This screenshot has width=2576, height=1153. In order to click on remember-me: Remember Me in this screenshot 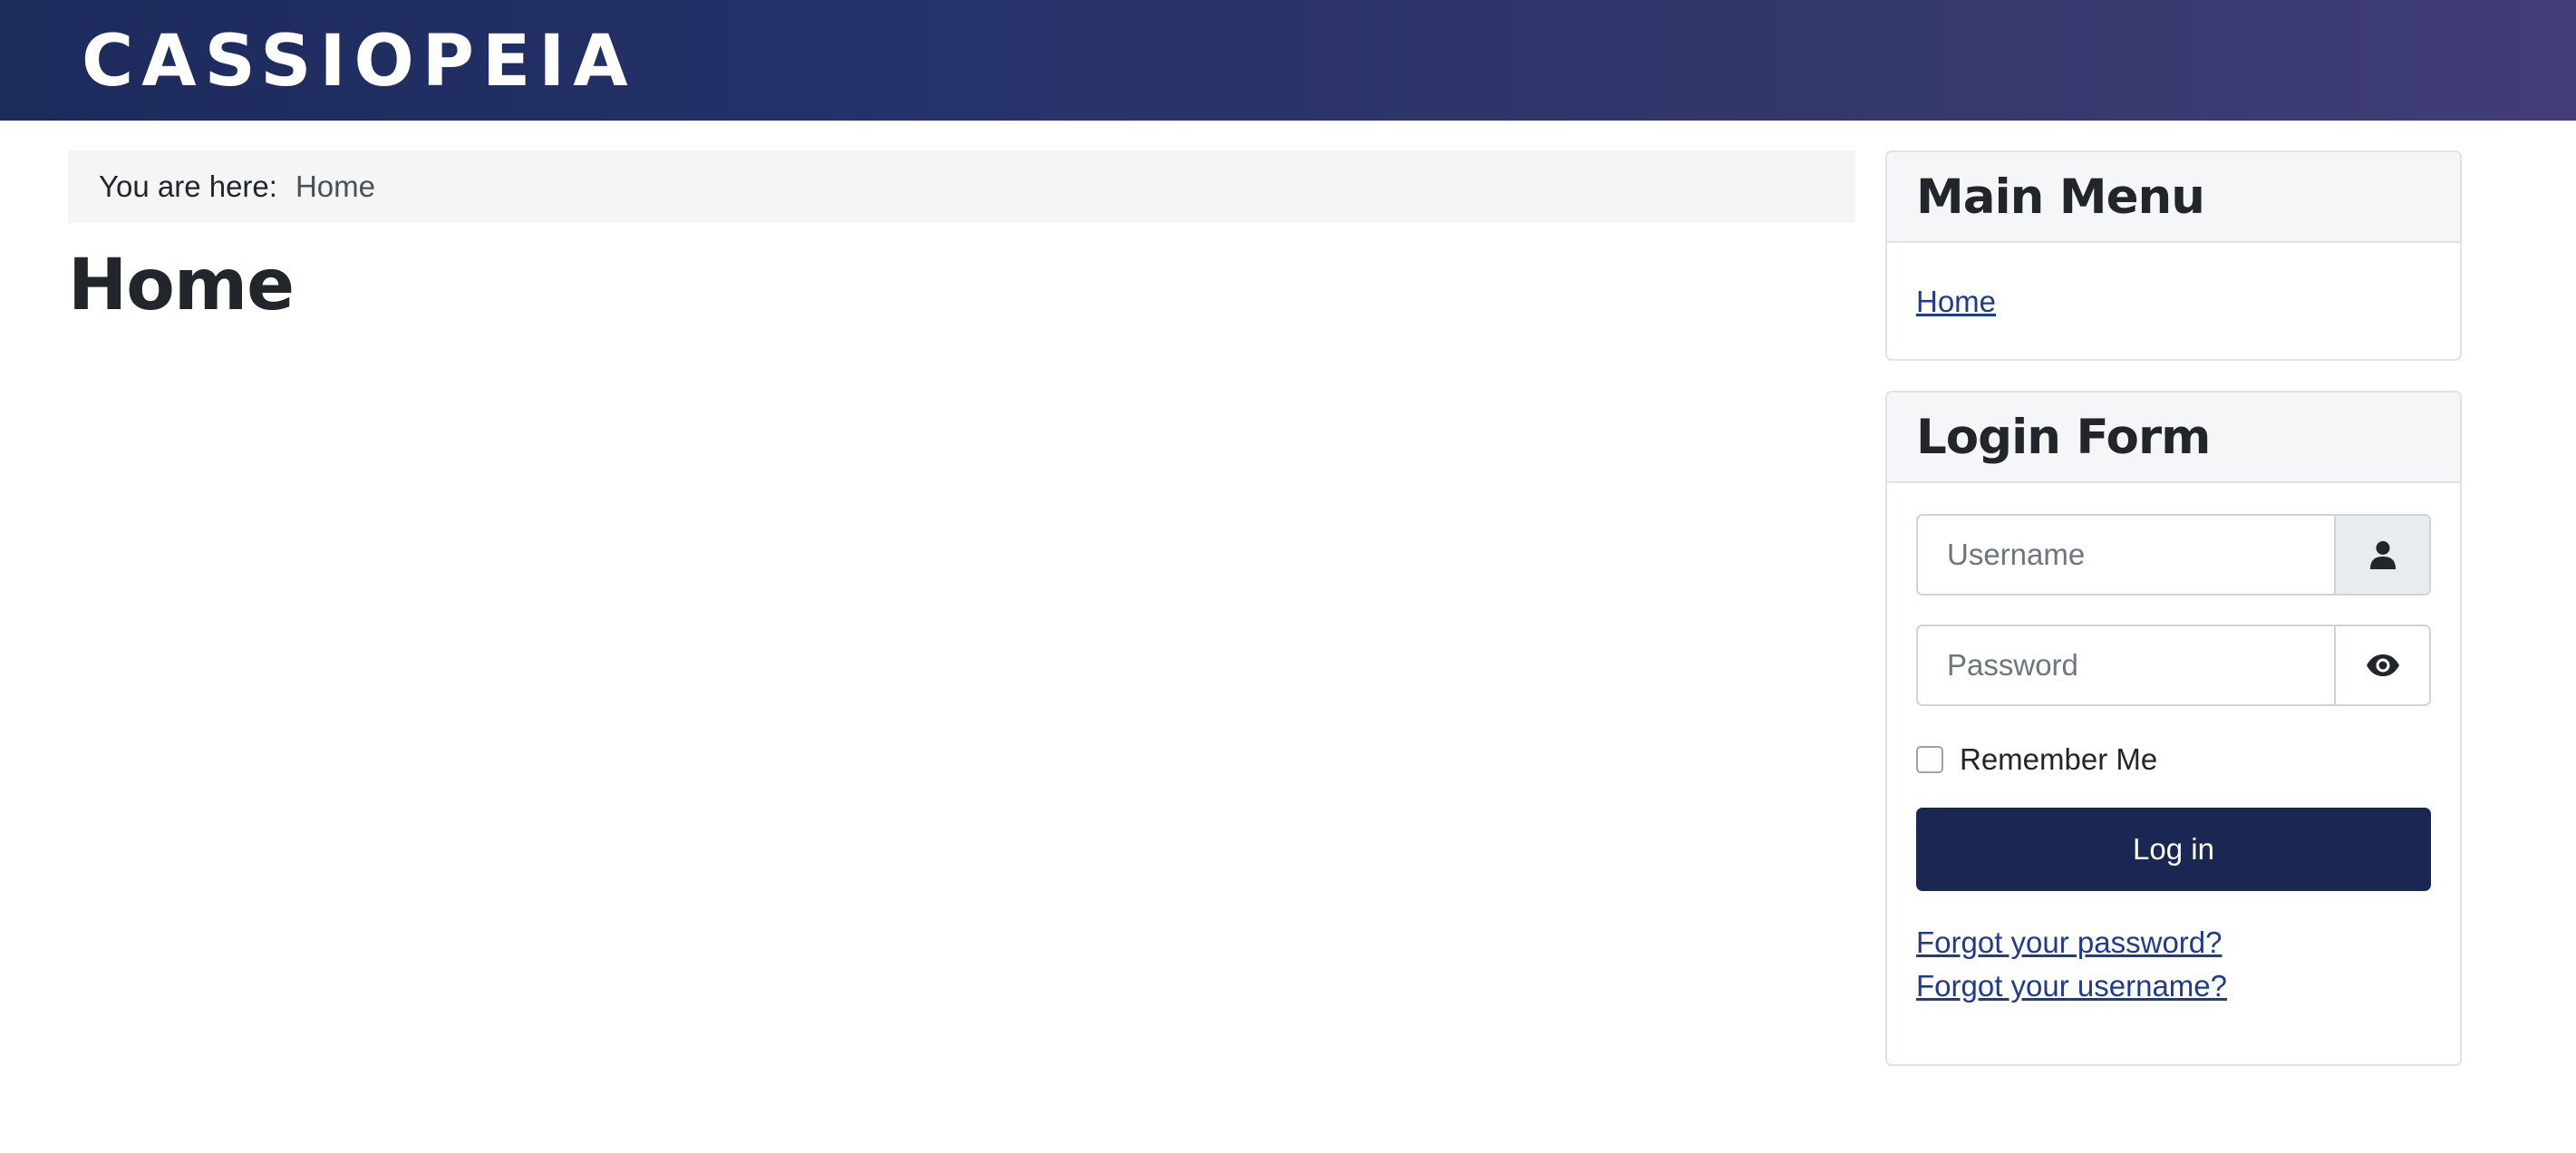, I will do `click(2036, 759)`.